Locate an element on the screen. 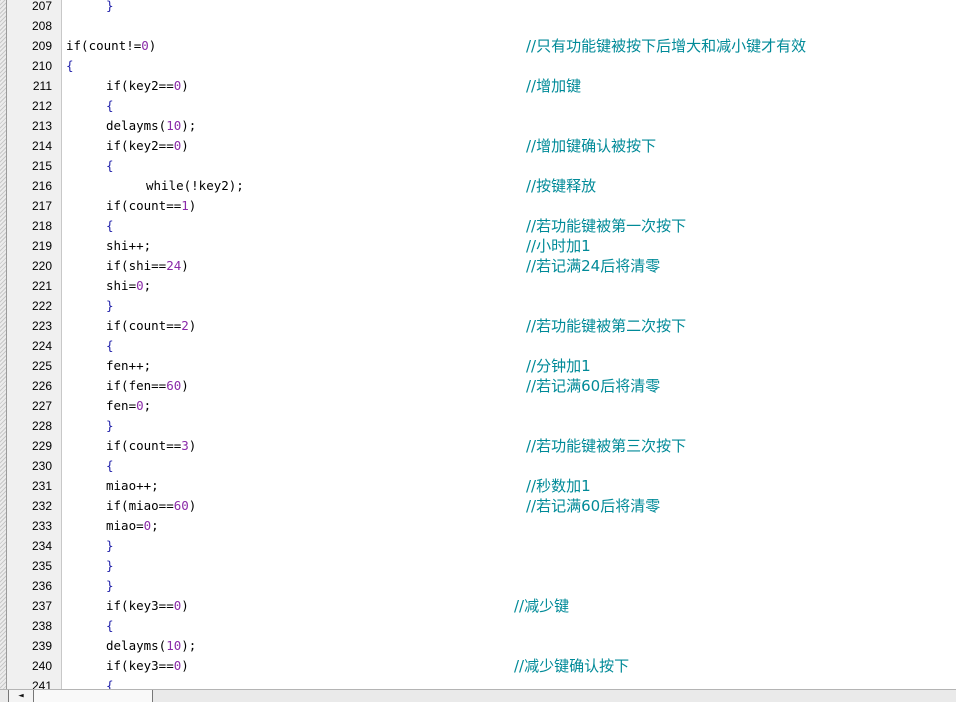  line-number: 216 is located at coordinates (41, 186).